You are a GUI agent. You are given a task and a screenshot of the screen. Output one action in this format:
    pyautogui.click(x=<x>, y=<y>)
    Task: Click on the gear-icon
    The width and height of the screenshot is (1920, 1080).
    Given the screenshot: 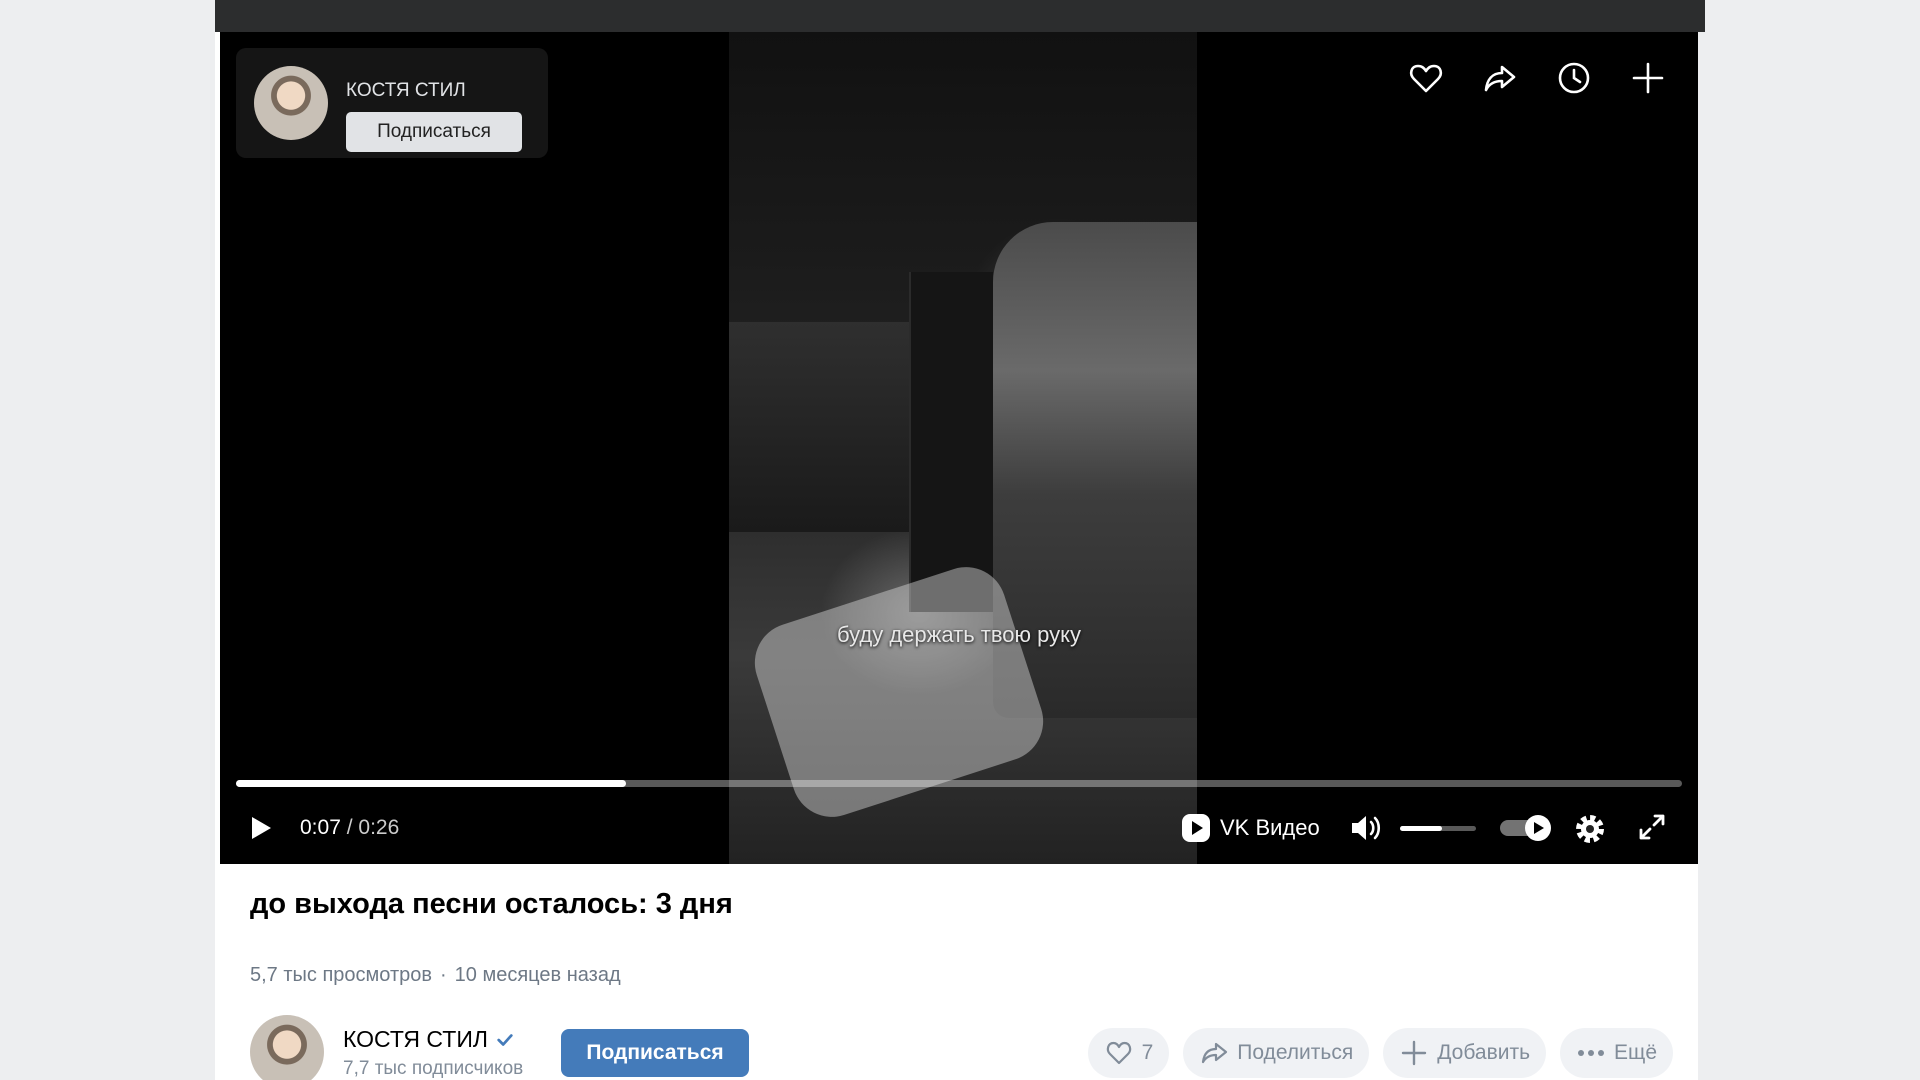 What is the action you would take?
    pyautogui.click(x=1590, y=829)
    